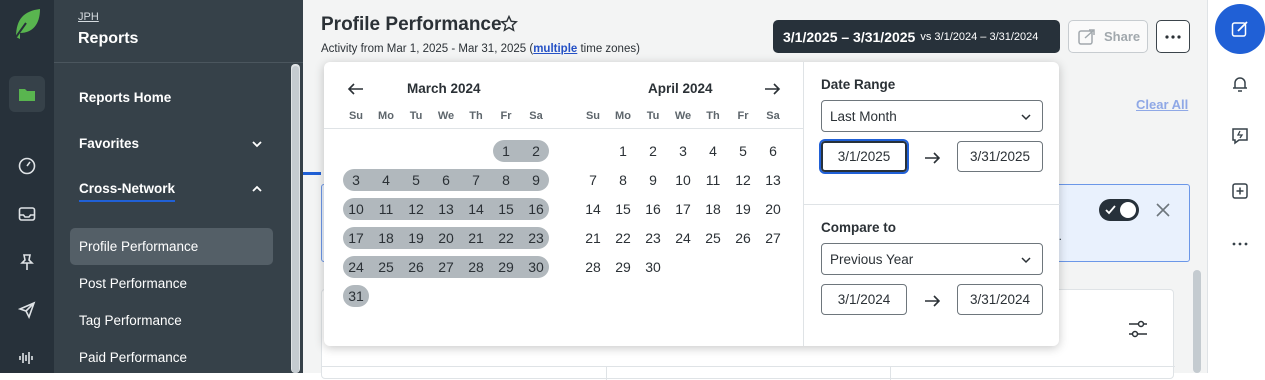 The height and width of the screenshot is (380, 1265). I want to click on banner-toggle, so click(1119, 210).